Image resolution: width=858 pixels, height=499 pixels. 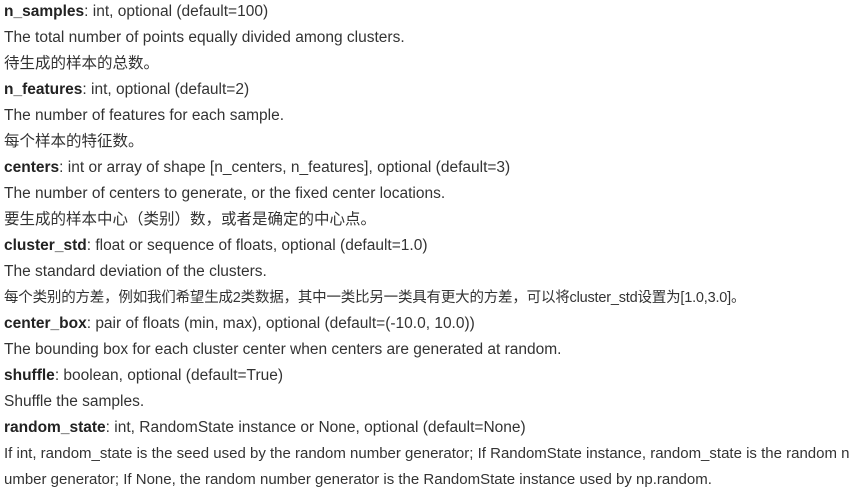 I want to click on param-name: centers, so click(x=32, y=167).